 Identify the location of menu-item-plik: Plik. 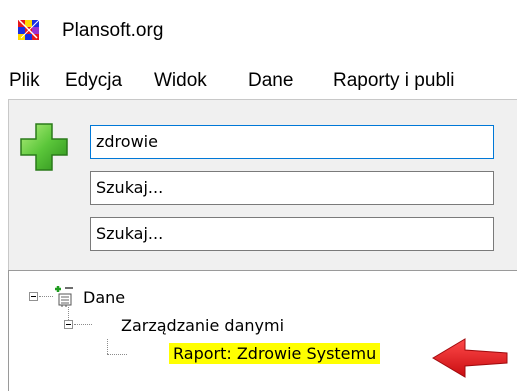
(24, 81).